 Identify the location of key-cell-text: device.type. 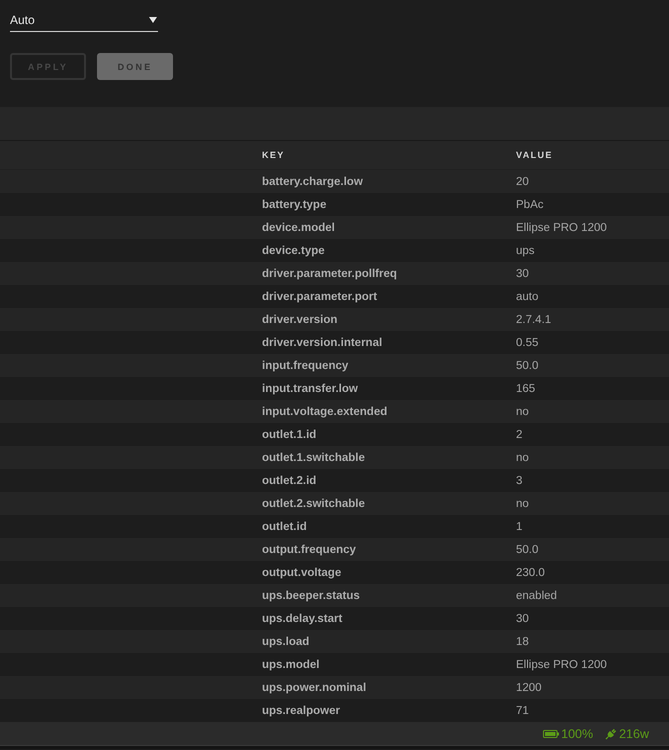
(293, 250).